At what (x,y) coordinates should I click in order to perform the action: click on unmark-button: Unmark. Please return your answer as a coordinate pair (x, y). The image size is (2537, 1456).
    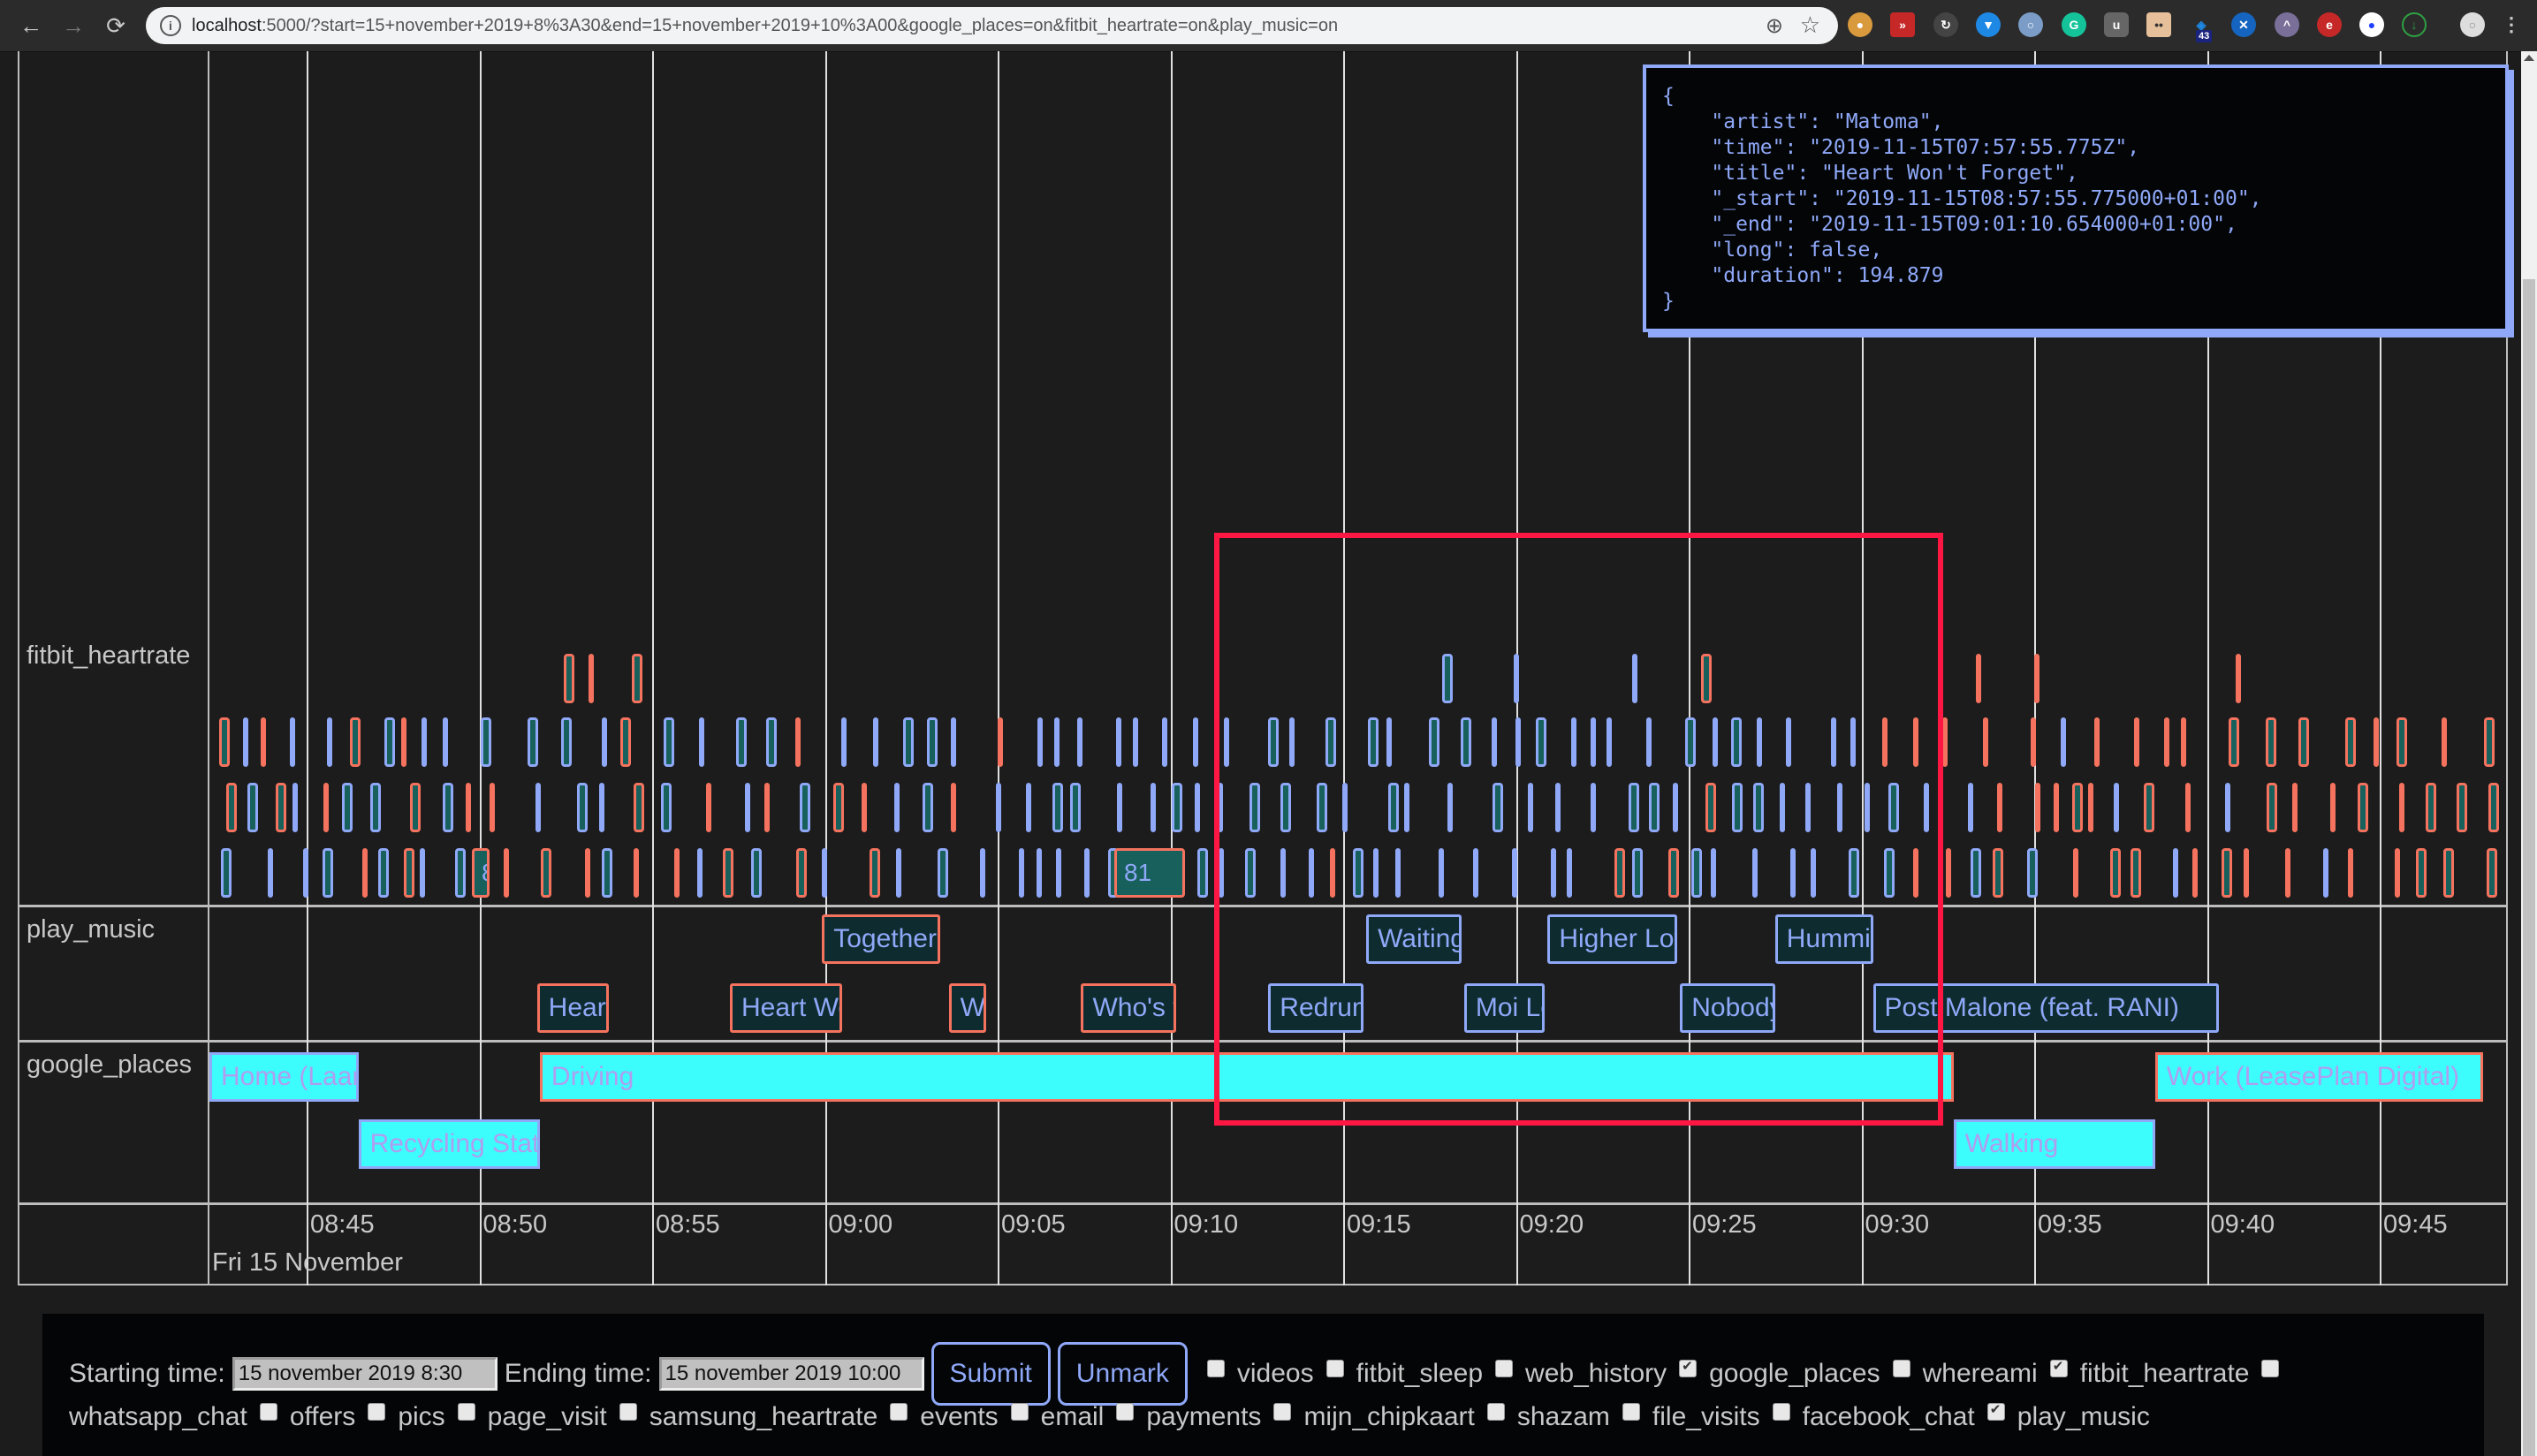
    Looking at the image, I should click on (1122, 1374).